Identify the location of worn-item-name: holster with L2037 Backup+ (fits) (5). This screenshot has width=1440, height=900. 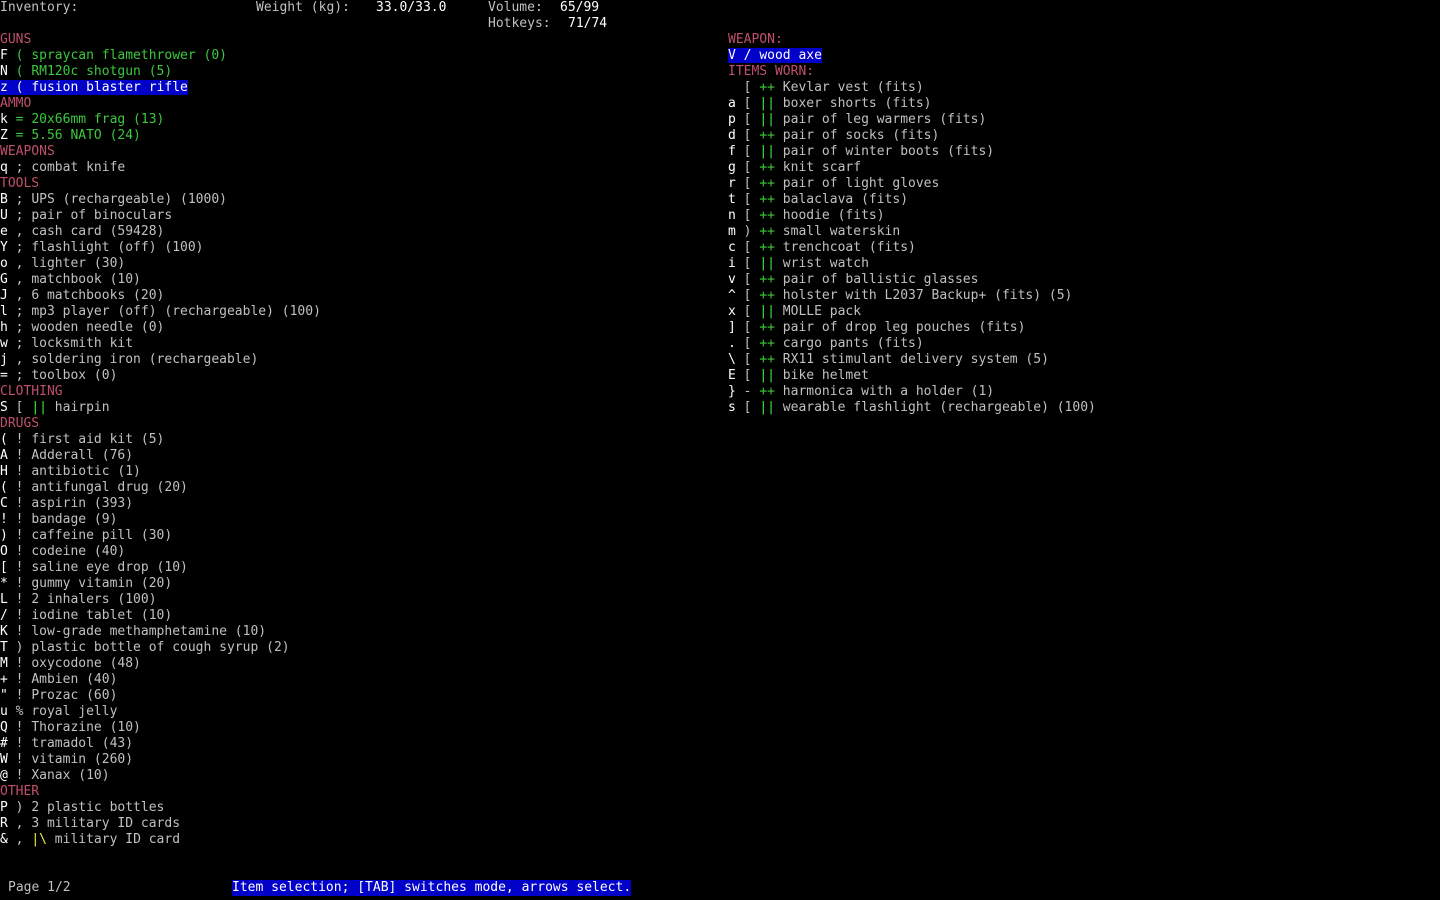
(927, 295).